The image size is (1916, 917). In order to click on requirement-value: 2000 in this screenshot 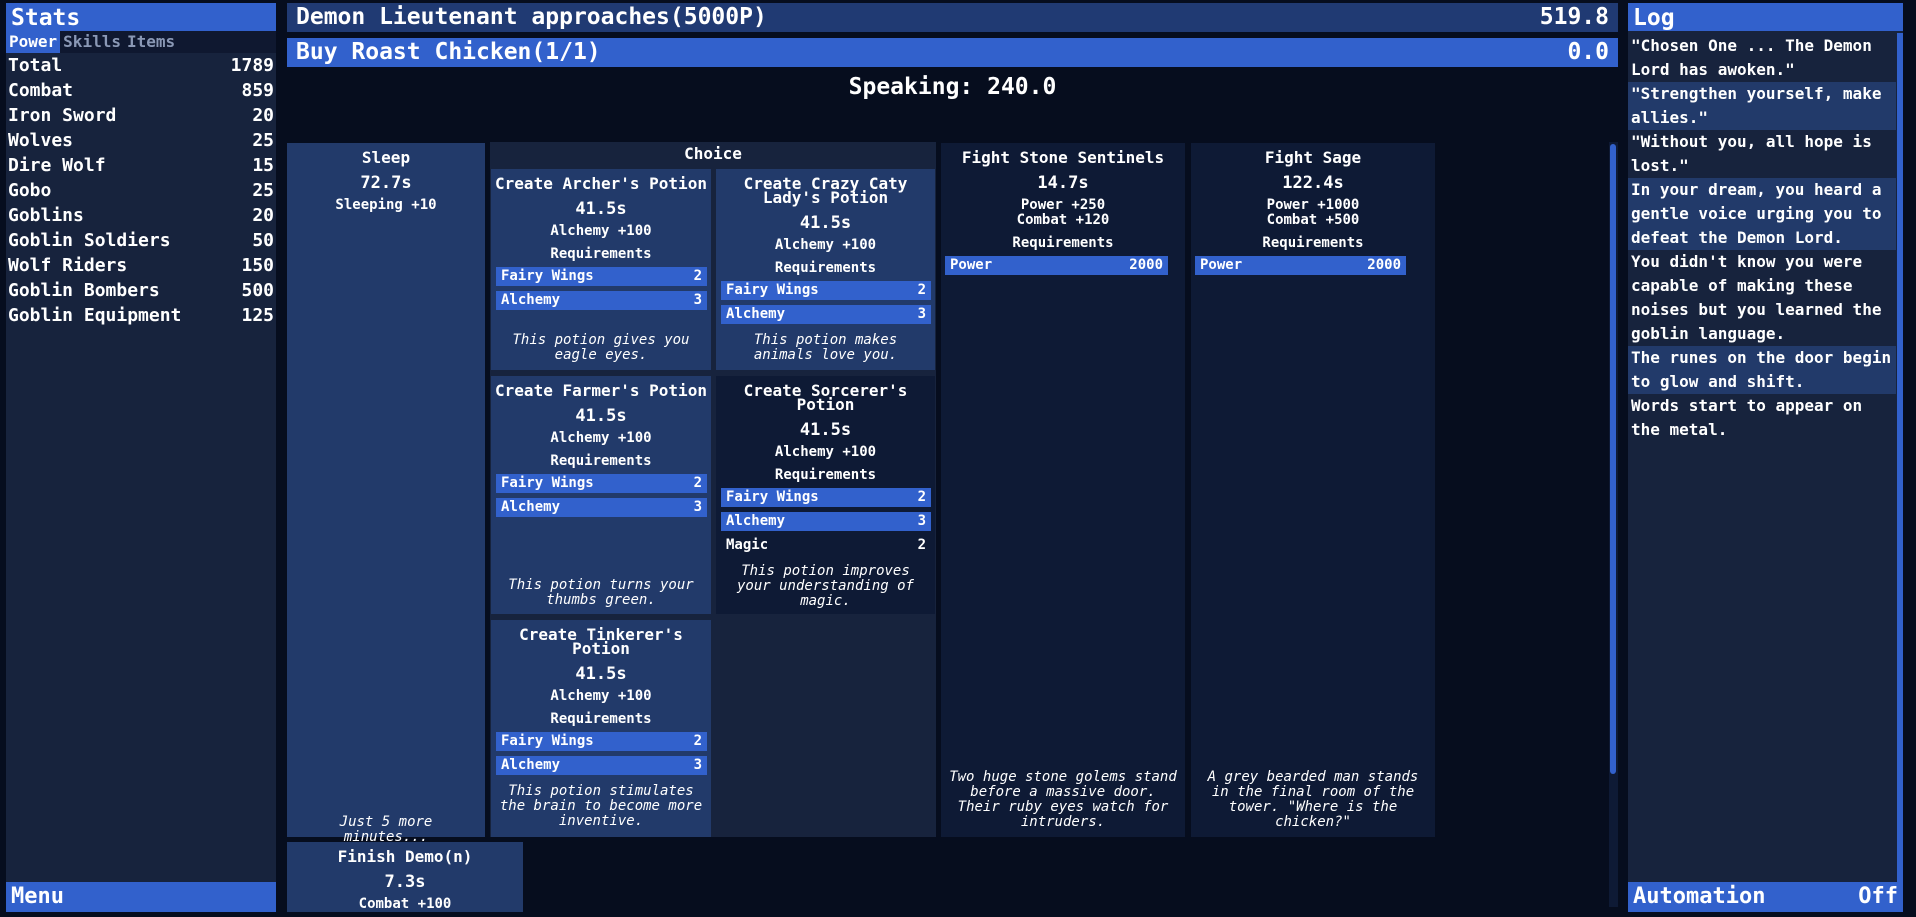, I will do `click(1384, 265)`.